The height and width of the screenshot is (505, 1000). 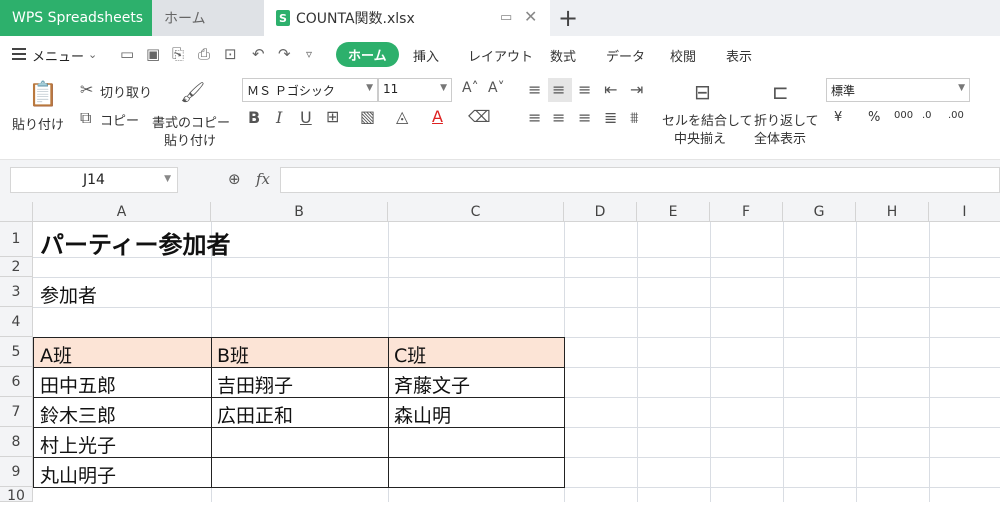 I want to click on merge-label-1: セルを結合して, so click(x=707, y=119).